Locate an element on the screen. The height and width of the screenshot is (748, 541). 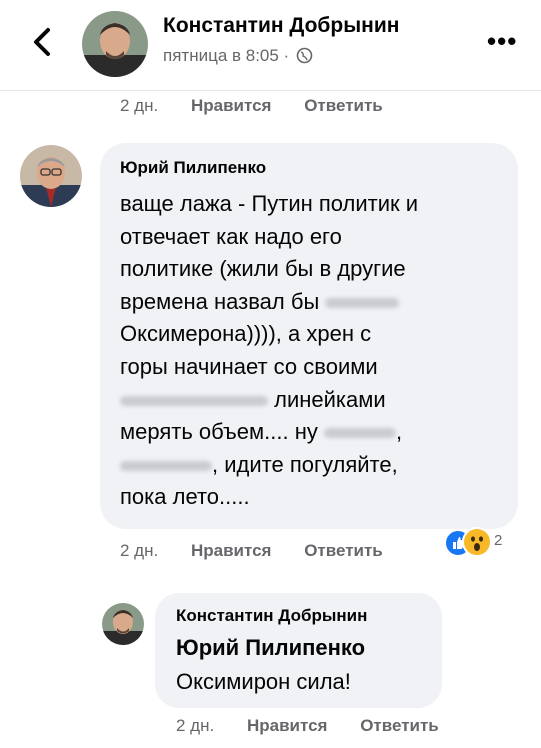
reply-author: Константин Добрынин is located at coordinates (271, 616).